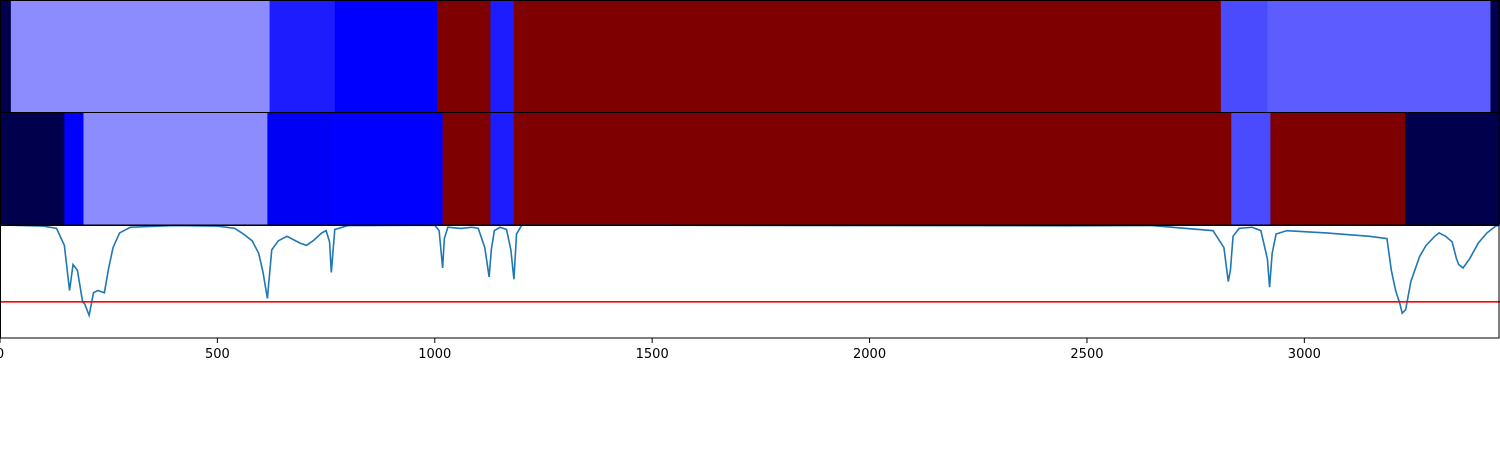 This screenshot has width=1500, height=450. I want to click on x-tick-label-0: 0, so click(2, 354).